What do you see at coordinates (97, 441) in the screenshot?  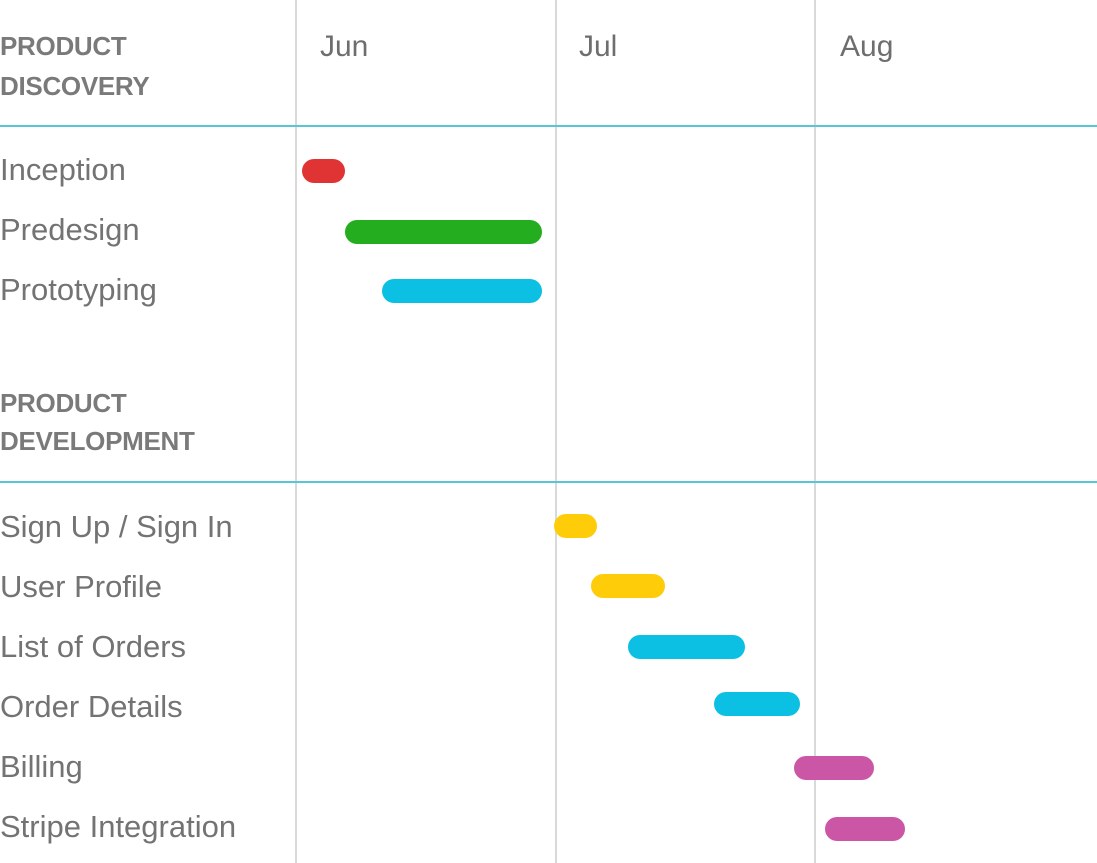 I see `group-title-line: DEVELOPMENT` at bounding box center [97, 441].